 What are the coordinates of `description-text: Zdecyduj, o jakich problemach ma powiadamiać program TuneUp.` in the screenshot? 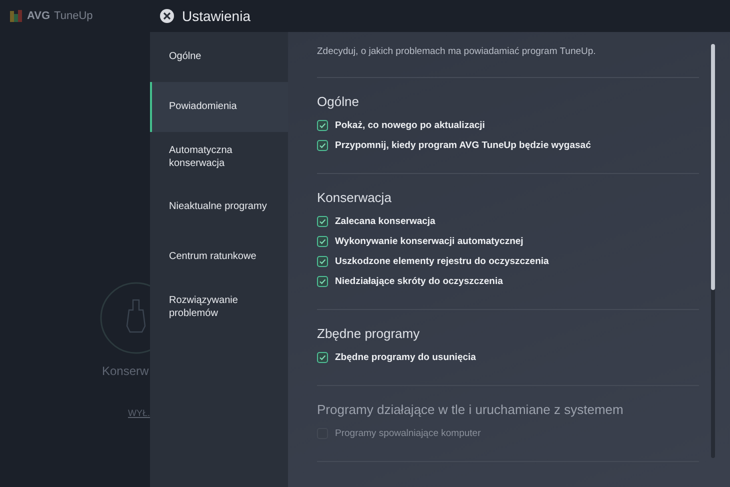 It's located at (508, 62).